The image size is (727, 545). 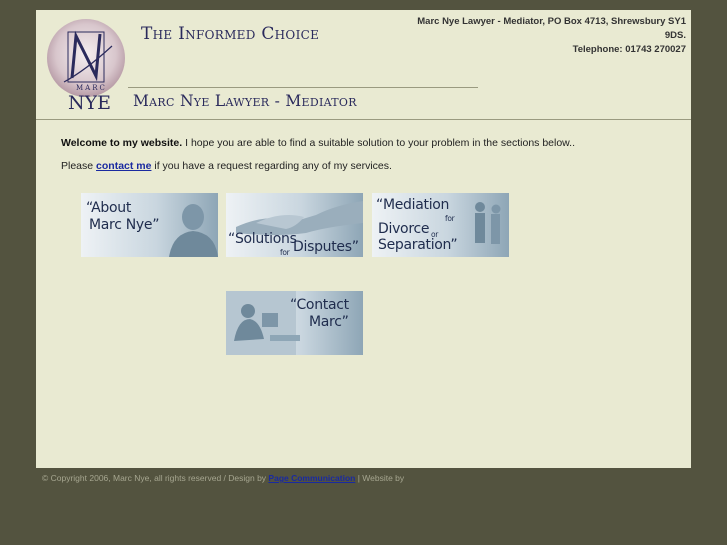 What do you see at coordinates (124, 225) in the screenshot?
I see `about-line2: Marc Nye”` at bounding box center [124, 225].